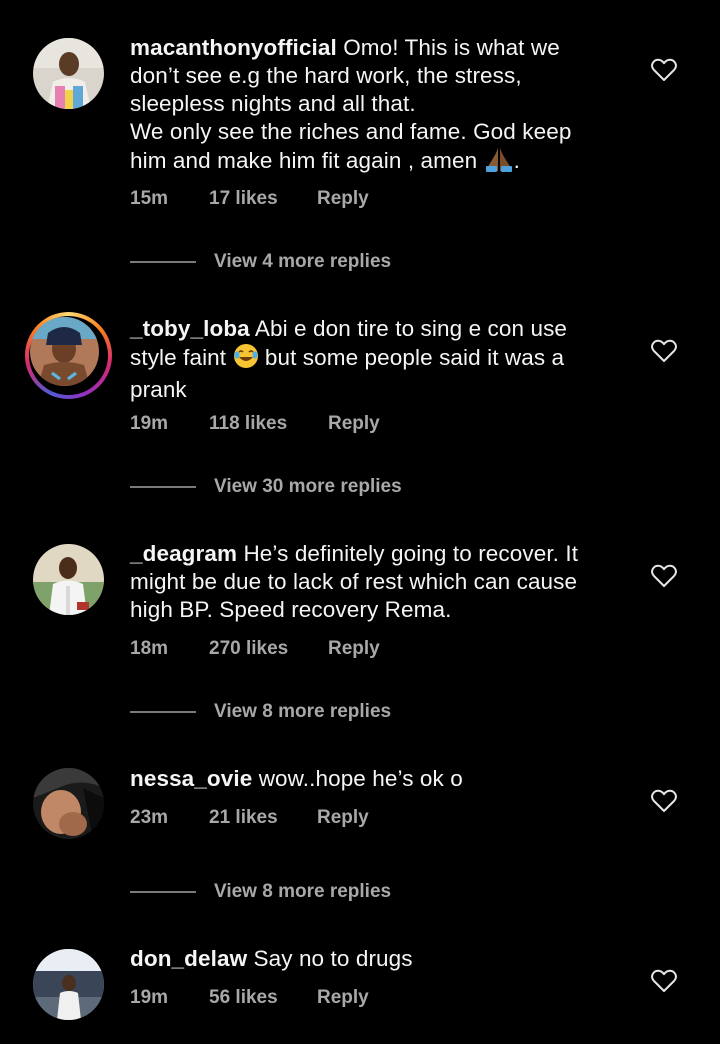 The height and width of the screenshot is (1044, 720). Describe the element at coordinates (263, 818) in the screenshot. I see `likes-count: 21 likes` at that location.